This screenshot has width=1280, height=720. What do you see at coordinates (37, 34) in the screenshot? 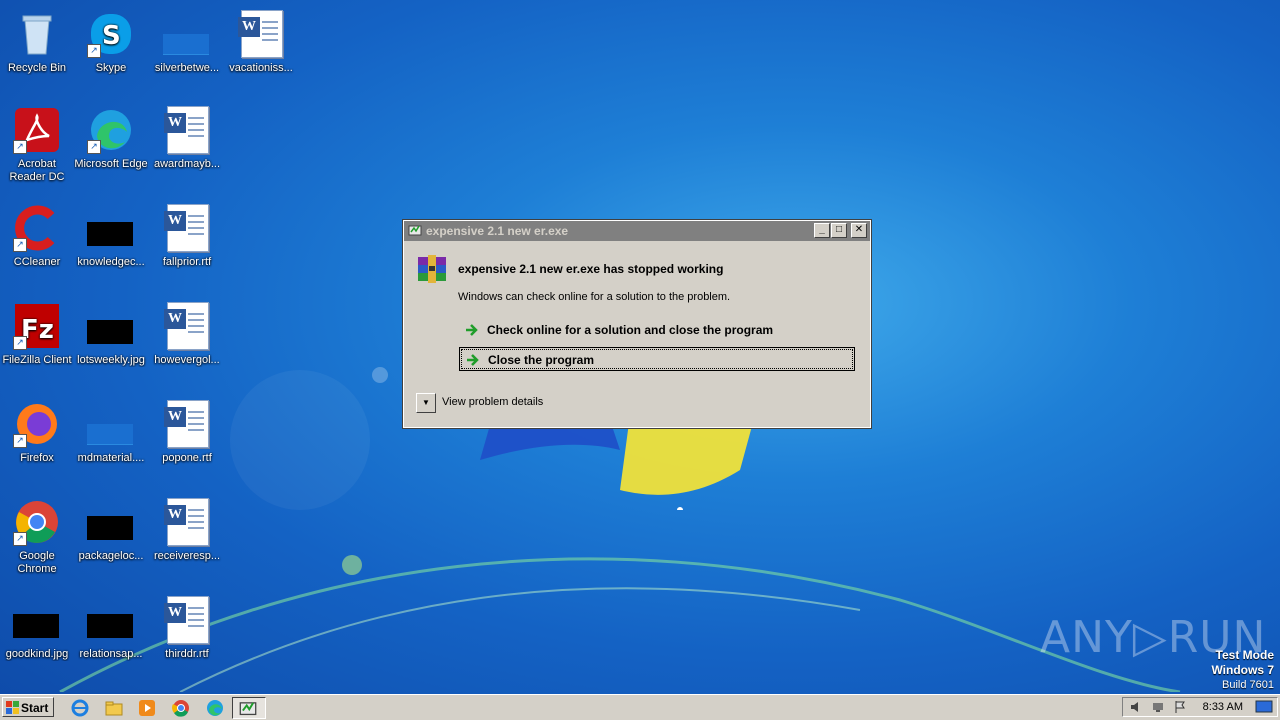
I see `recycle-bin-icon` at bounding box center [37, 34].